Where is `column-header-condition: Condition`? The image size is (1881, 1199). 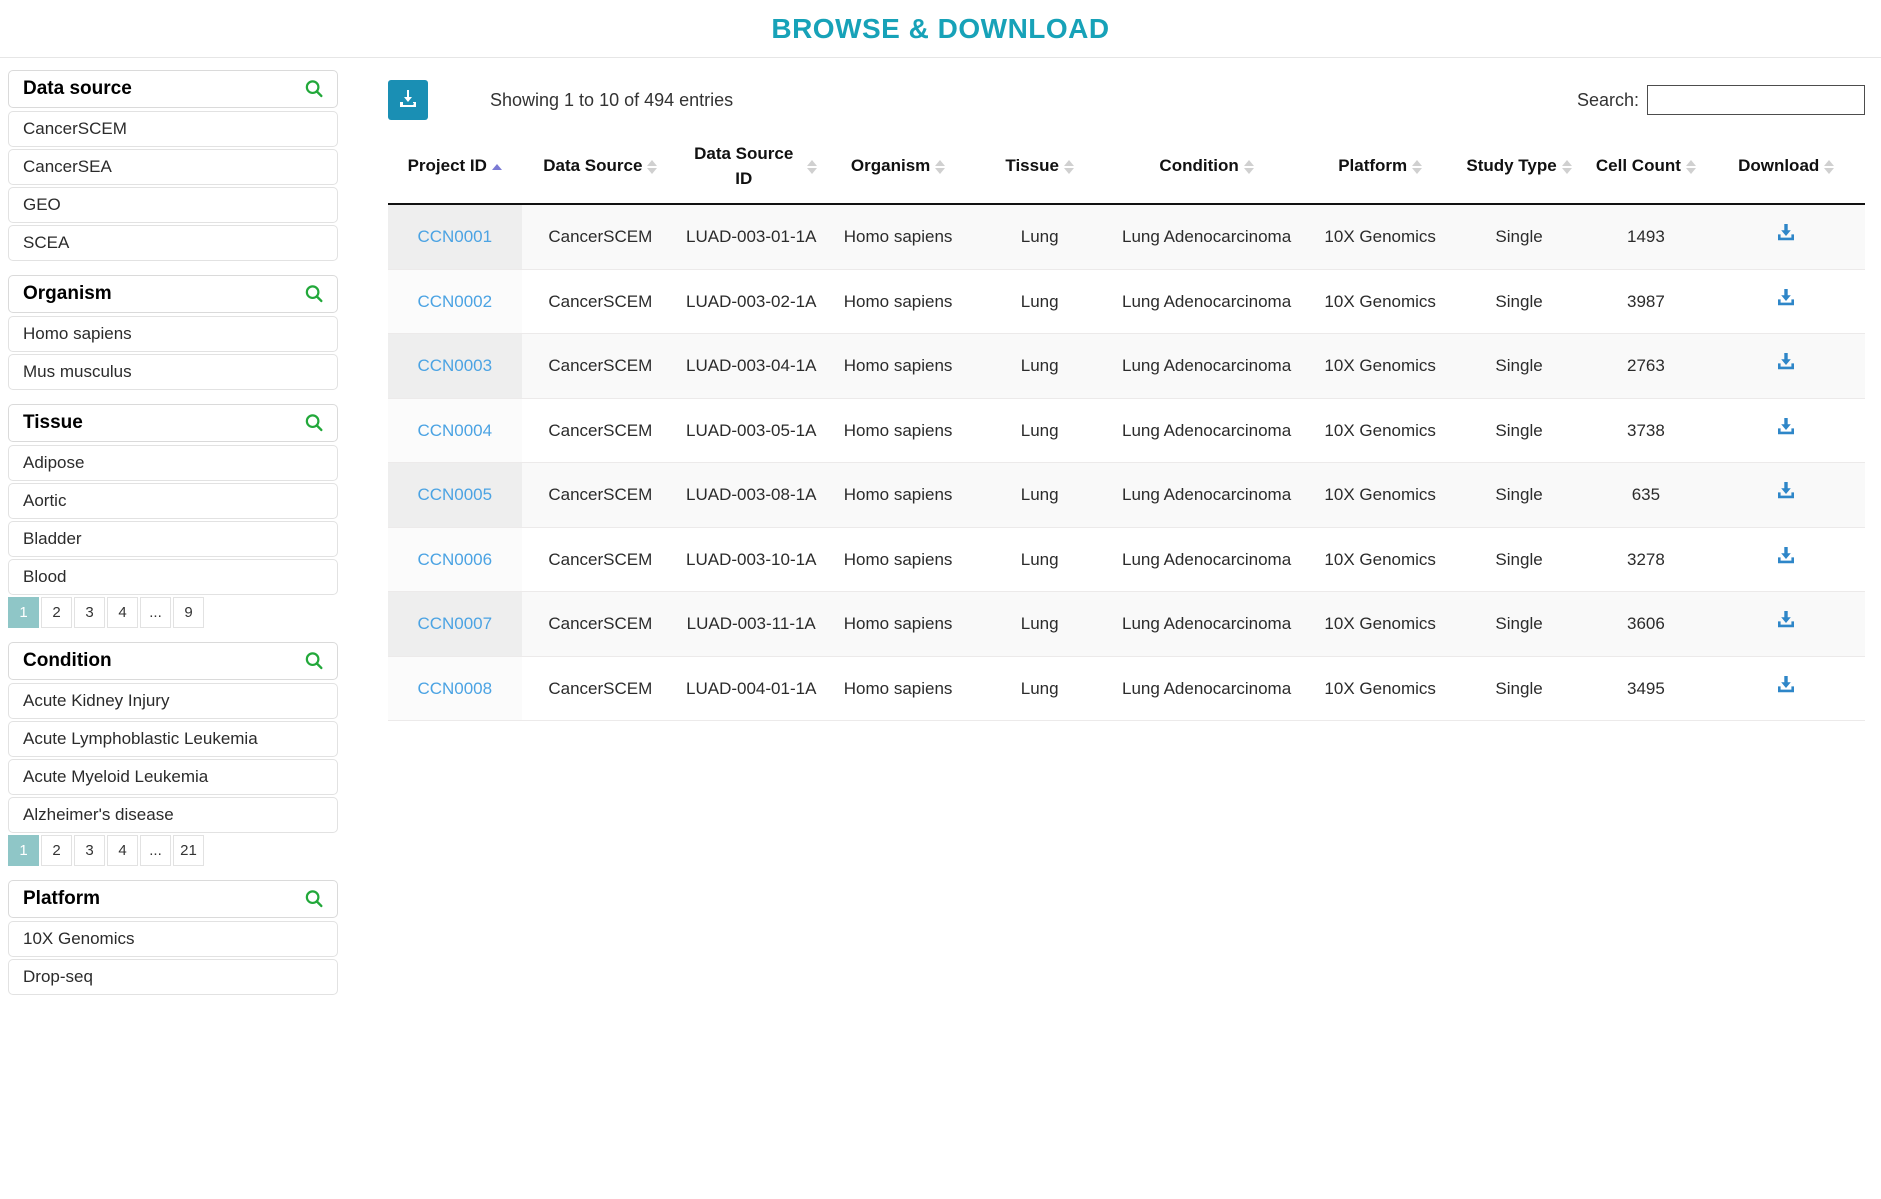
column-header-condition: Condition is located at coordinates (1206, 169).